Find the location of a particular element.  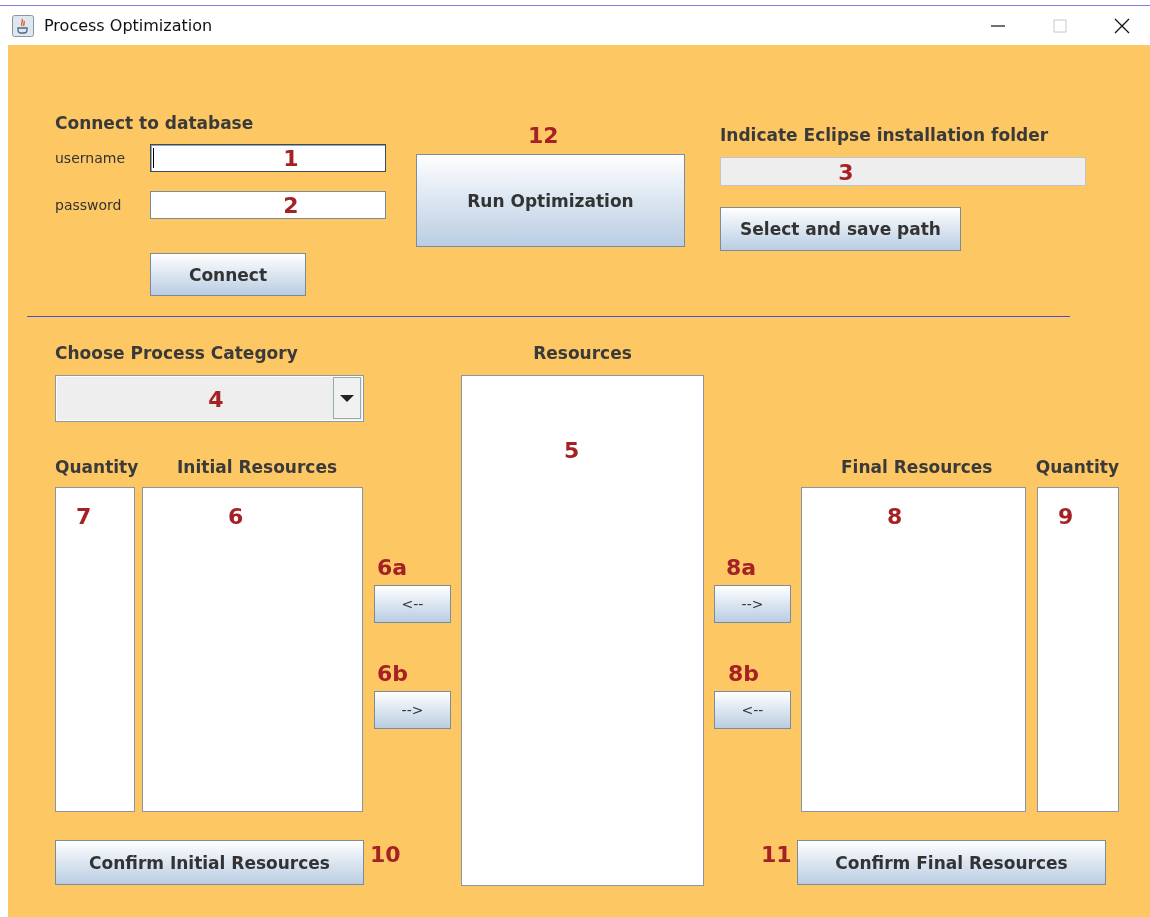

resources-list: 5 is located at coordinates (582, 630).